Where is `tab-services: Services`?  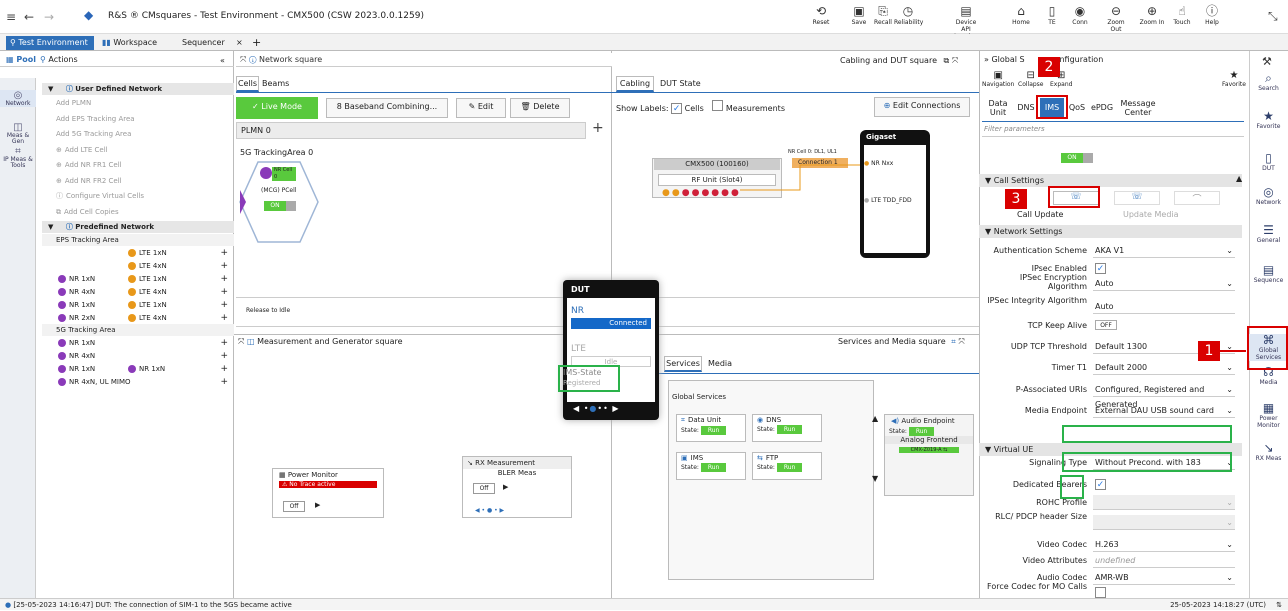
tab-services: Services is located at coordinates (683, 364).